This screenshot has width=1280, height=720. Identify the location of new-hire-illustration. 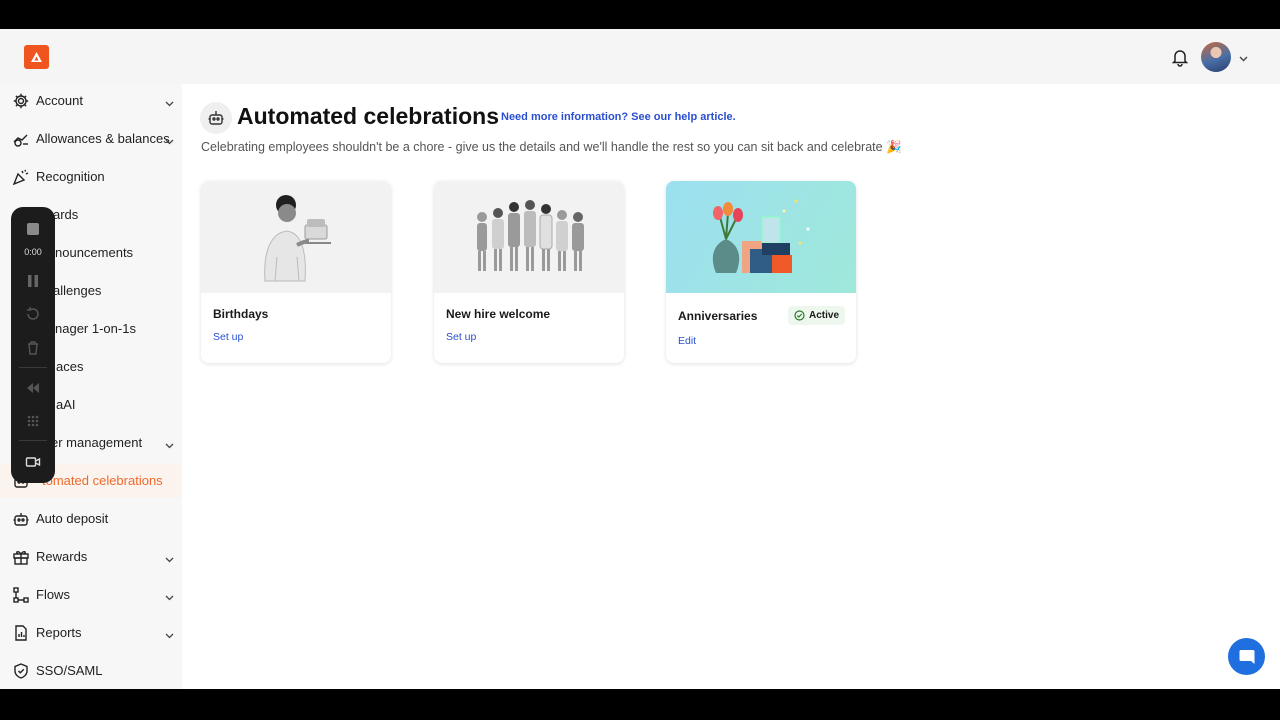
(529, 237).